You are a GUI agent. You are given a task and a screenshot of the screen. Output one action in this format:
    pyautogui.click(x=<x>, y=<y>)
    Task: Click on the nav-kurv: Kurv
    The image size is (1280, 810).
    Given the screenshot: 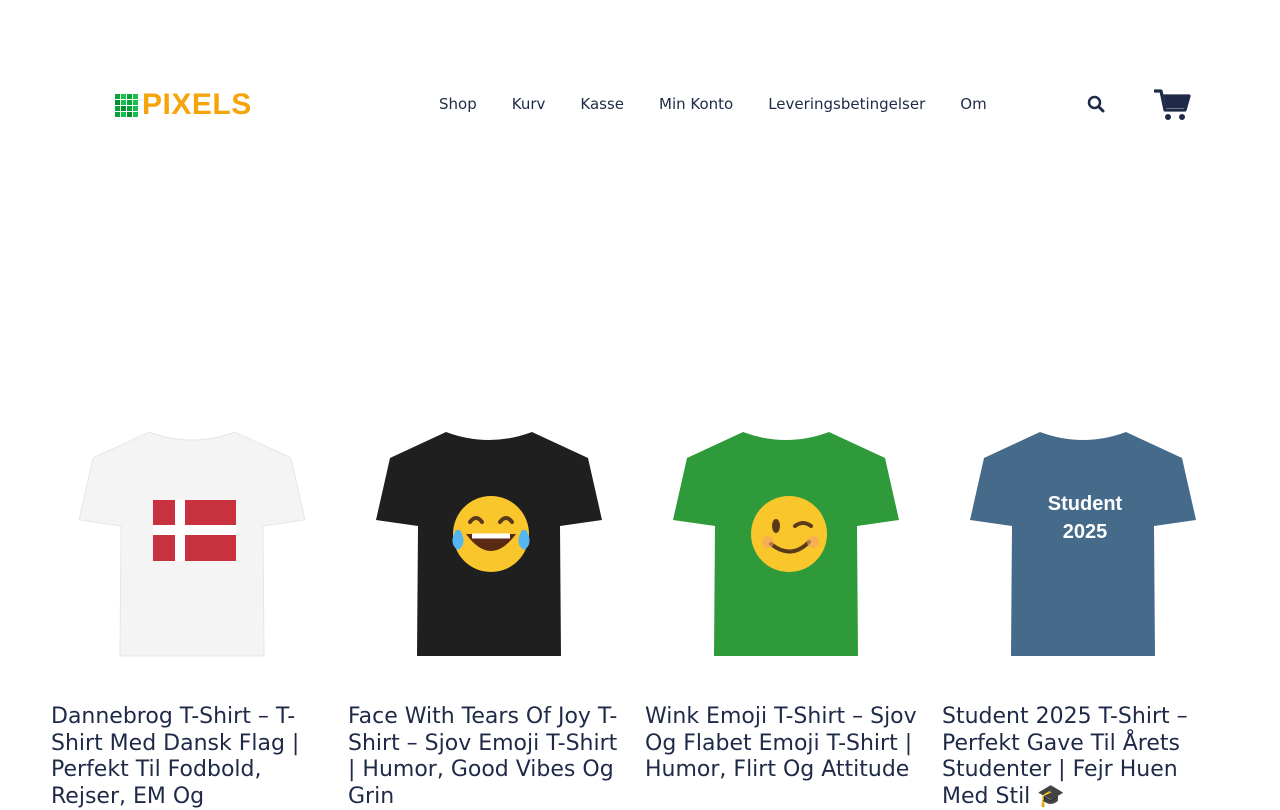 What is the action you would take?
    pyautogui.click(x=529, y=104)
    